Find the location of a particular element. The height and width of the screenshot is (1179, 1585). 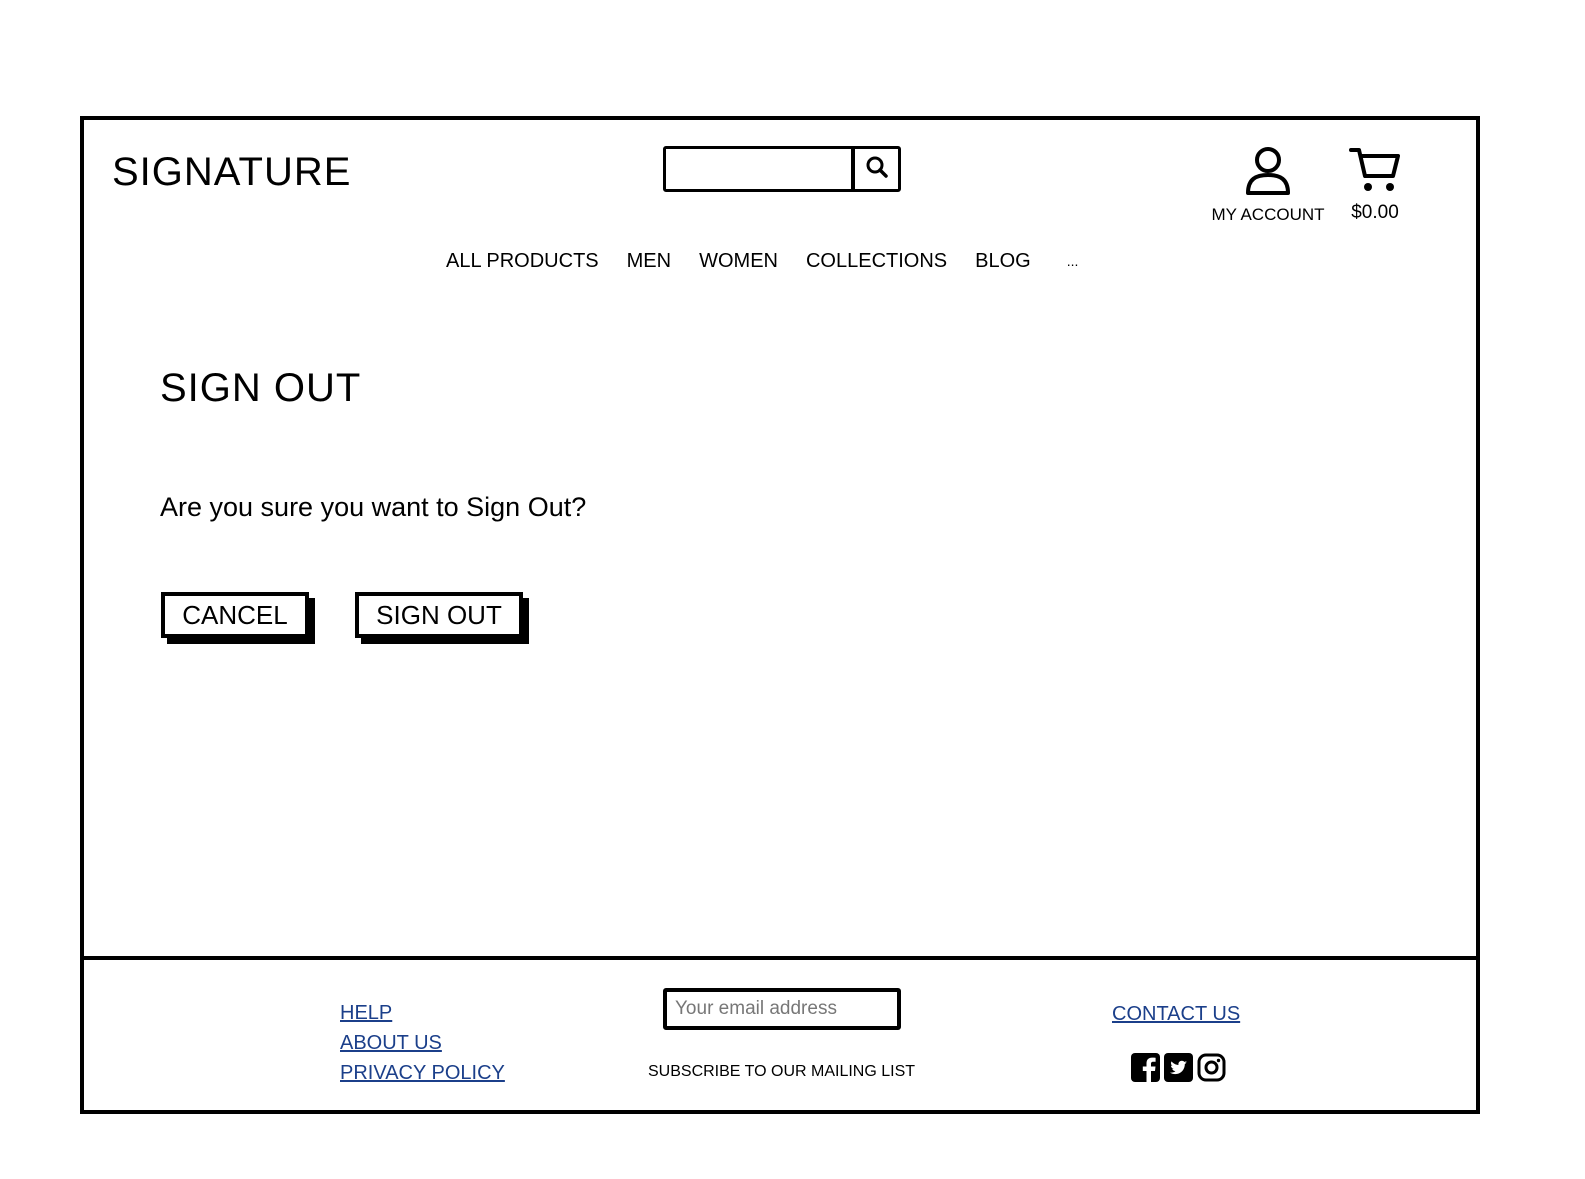

email-field is located at coordinates (782, 1009).